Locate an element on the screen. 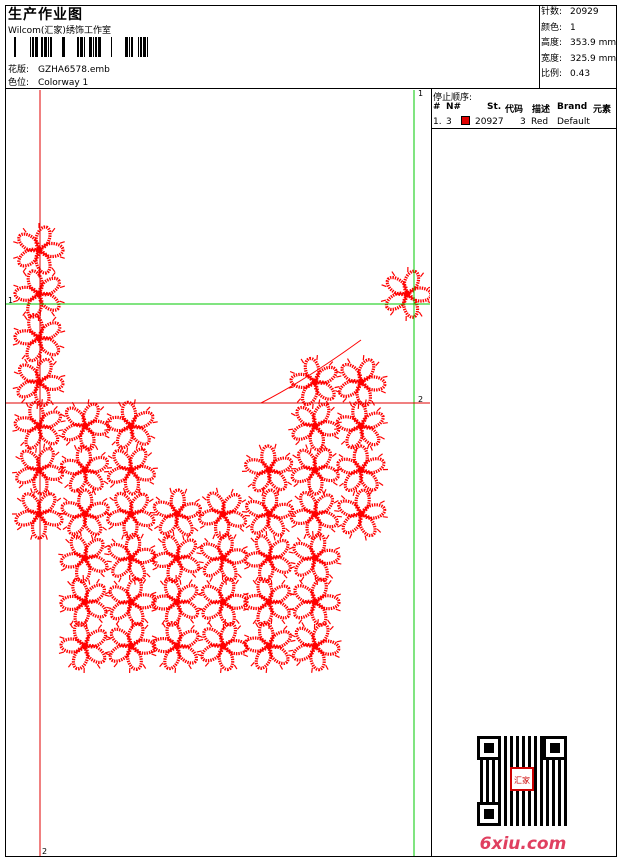  guide-label-right-mid: 2 is located at coordinates (421, 399).